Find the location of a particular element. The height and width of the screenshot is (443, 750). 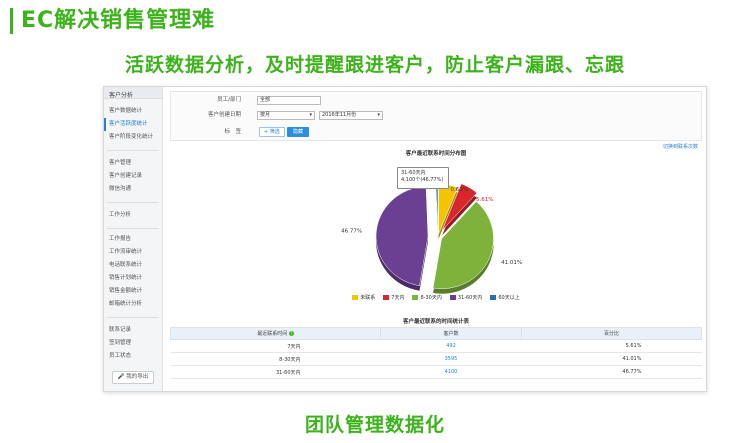

table-cell-count: 492 is located at coordinates (451, 346).